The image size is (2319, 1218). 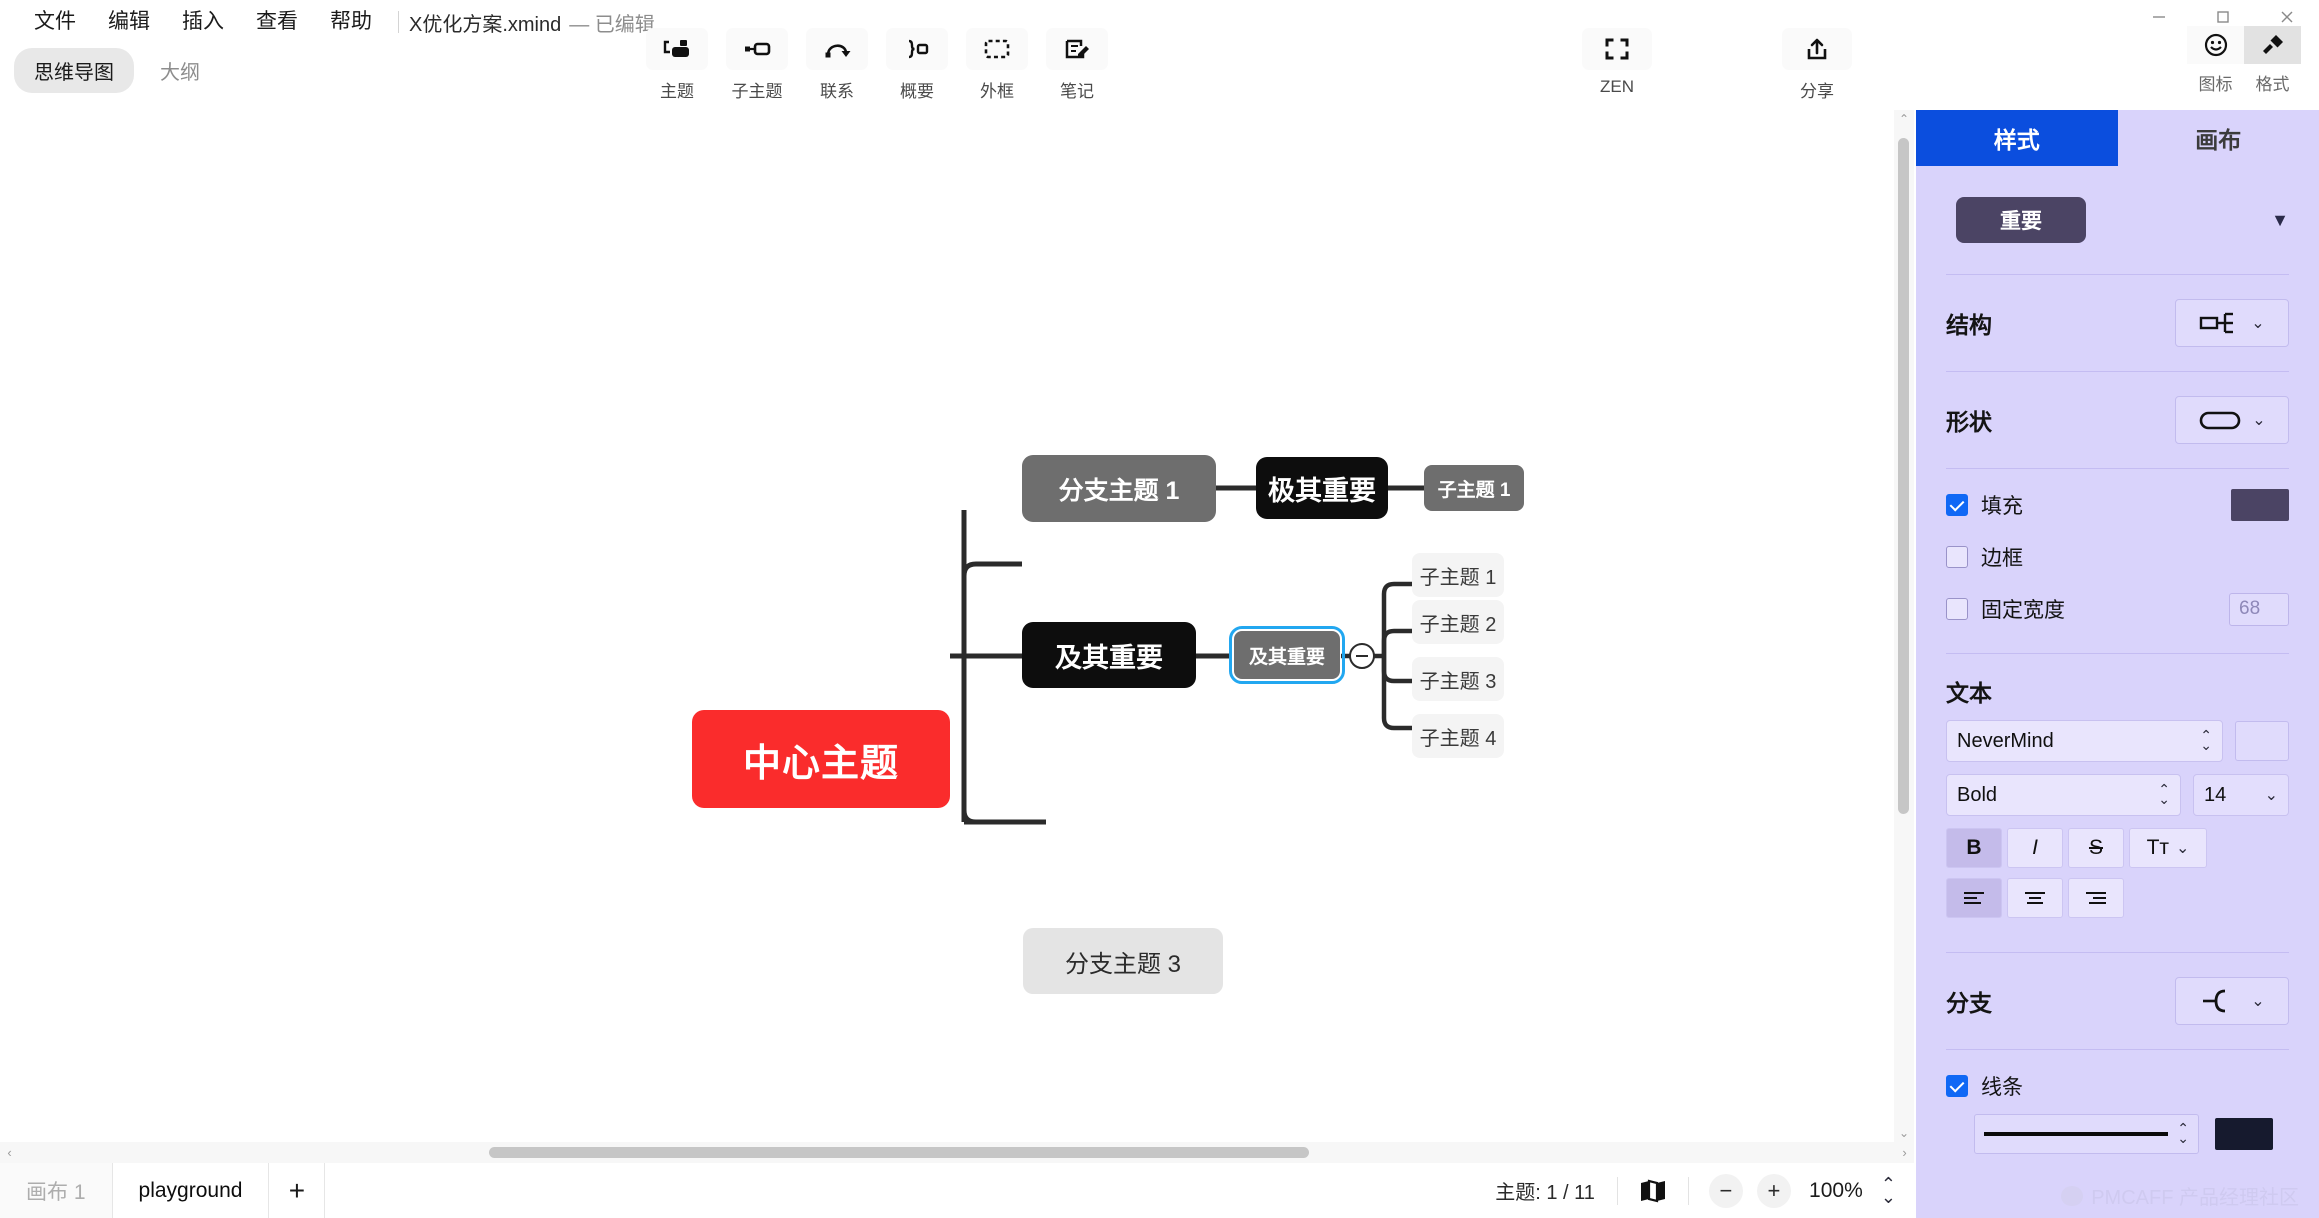 What do you see at coordinates (277, 22) in the screenshot?
I see `menu-item-view: 查看` at bounding box center [277, 22].